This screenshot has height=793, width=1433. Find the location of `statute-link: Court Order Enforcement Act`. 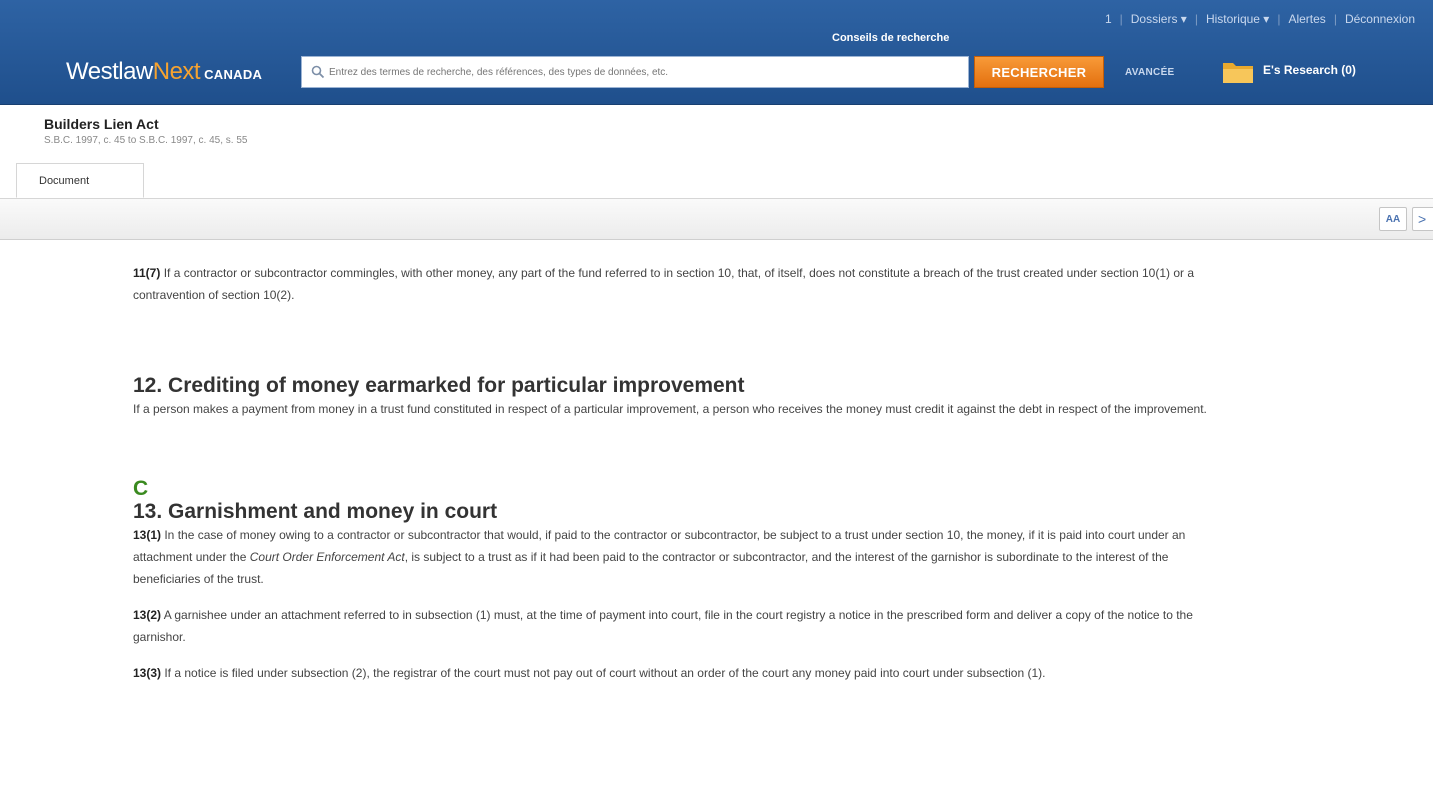

statute-link: Court Order Enforcement Act is located at coordinates (327, 557).